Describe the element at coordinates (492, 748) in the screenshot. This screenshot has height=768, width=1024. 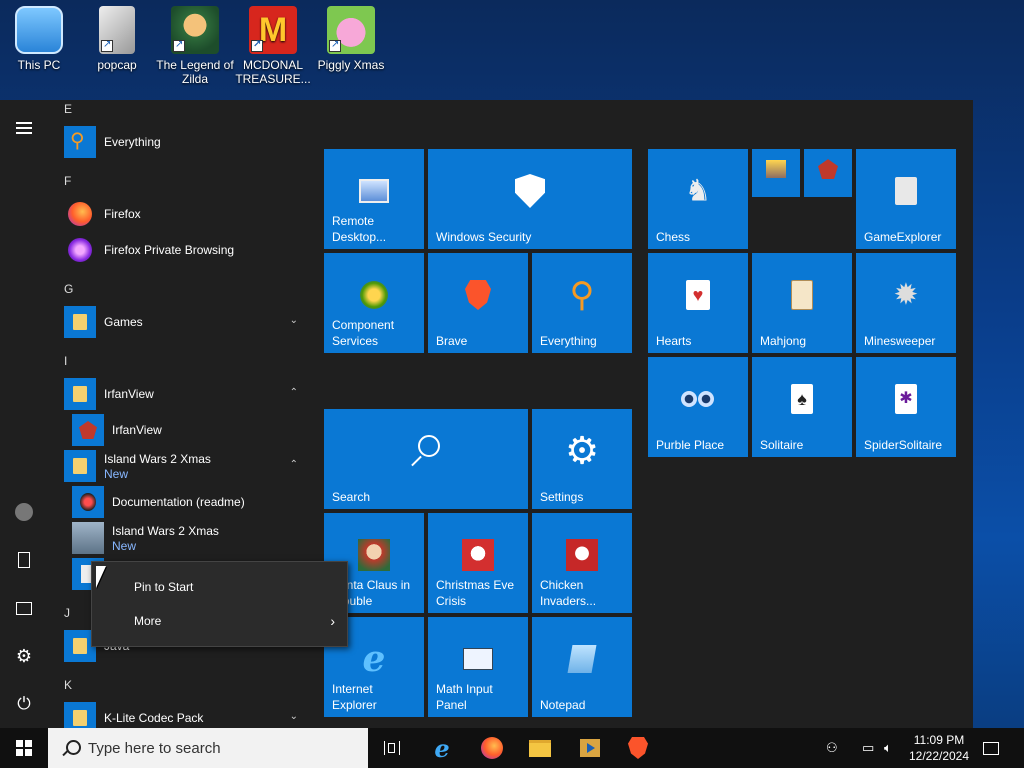
I see `taskbar-firefox` at that location.